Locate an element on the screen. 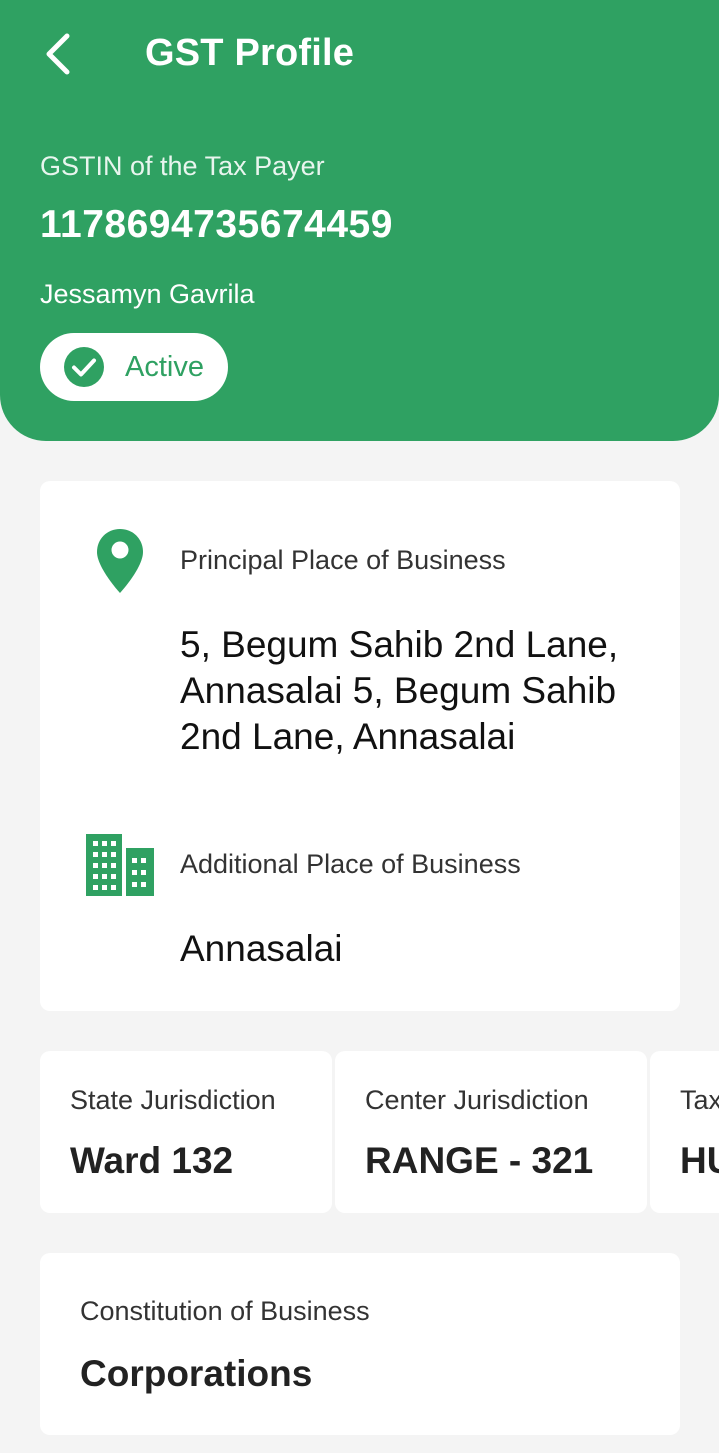  location-pin-icon is located at coordinates (120, 561).